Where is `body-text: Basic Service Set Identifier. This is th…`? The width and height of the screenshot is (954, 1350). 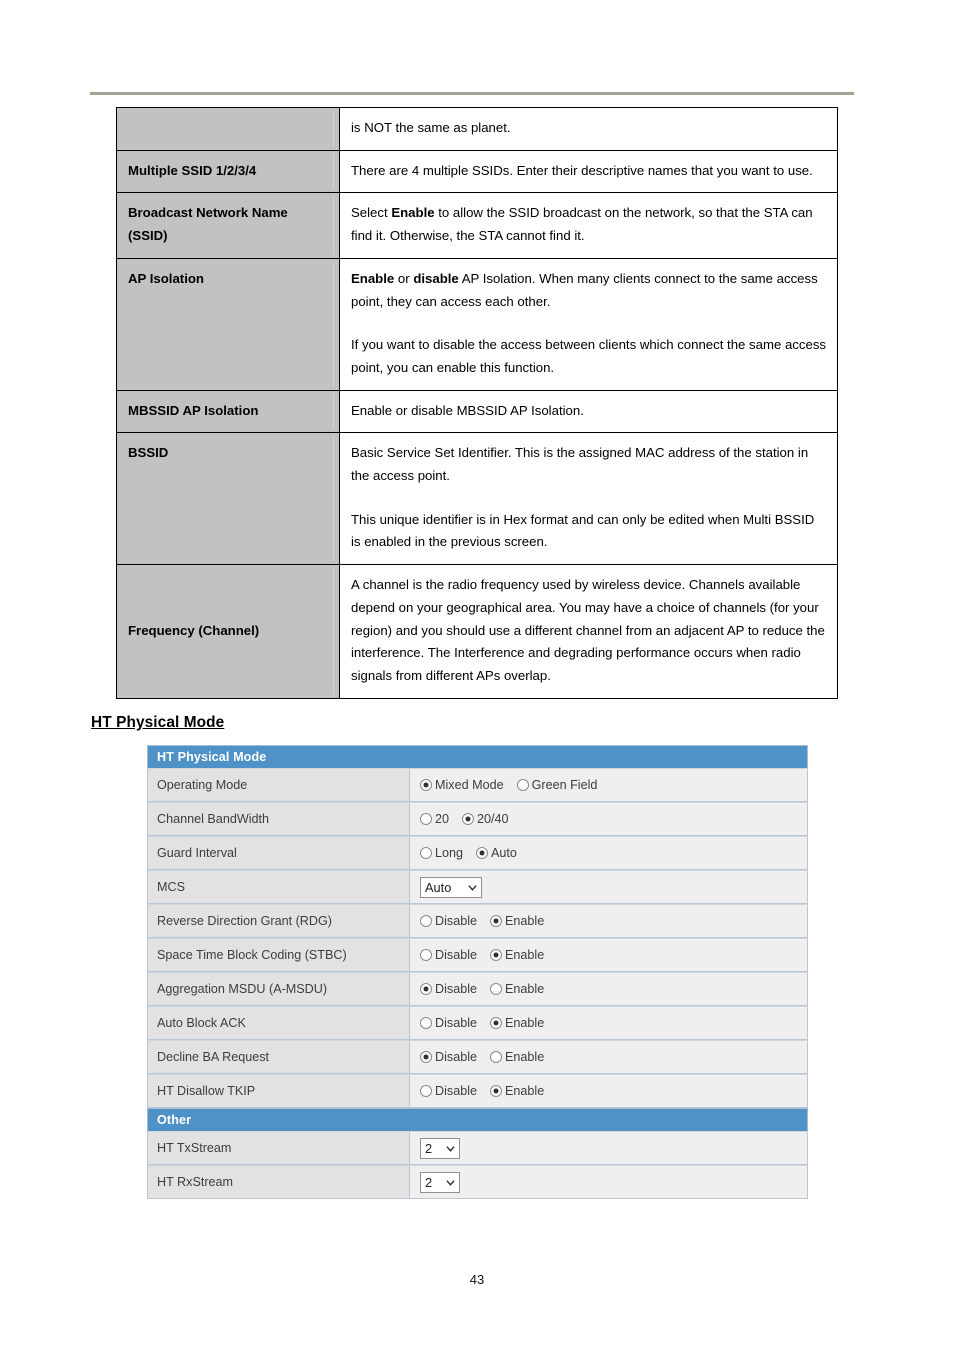 body-text: Basic Service Set Identifier. This is th… is located at coordinates (580, 464).